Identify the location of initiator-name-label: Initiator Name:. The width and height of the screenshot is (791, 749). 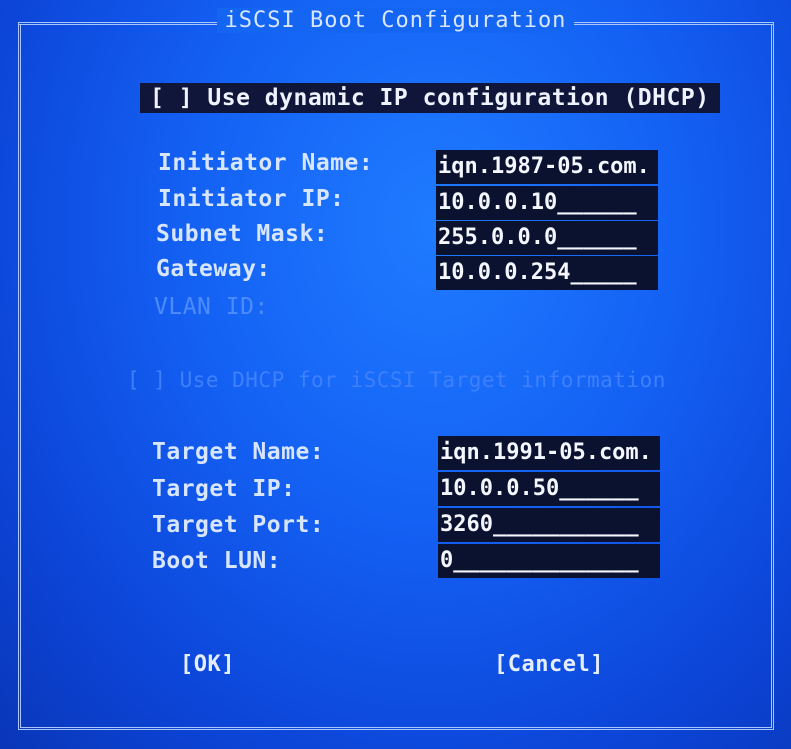
(266, 163).